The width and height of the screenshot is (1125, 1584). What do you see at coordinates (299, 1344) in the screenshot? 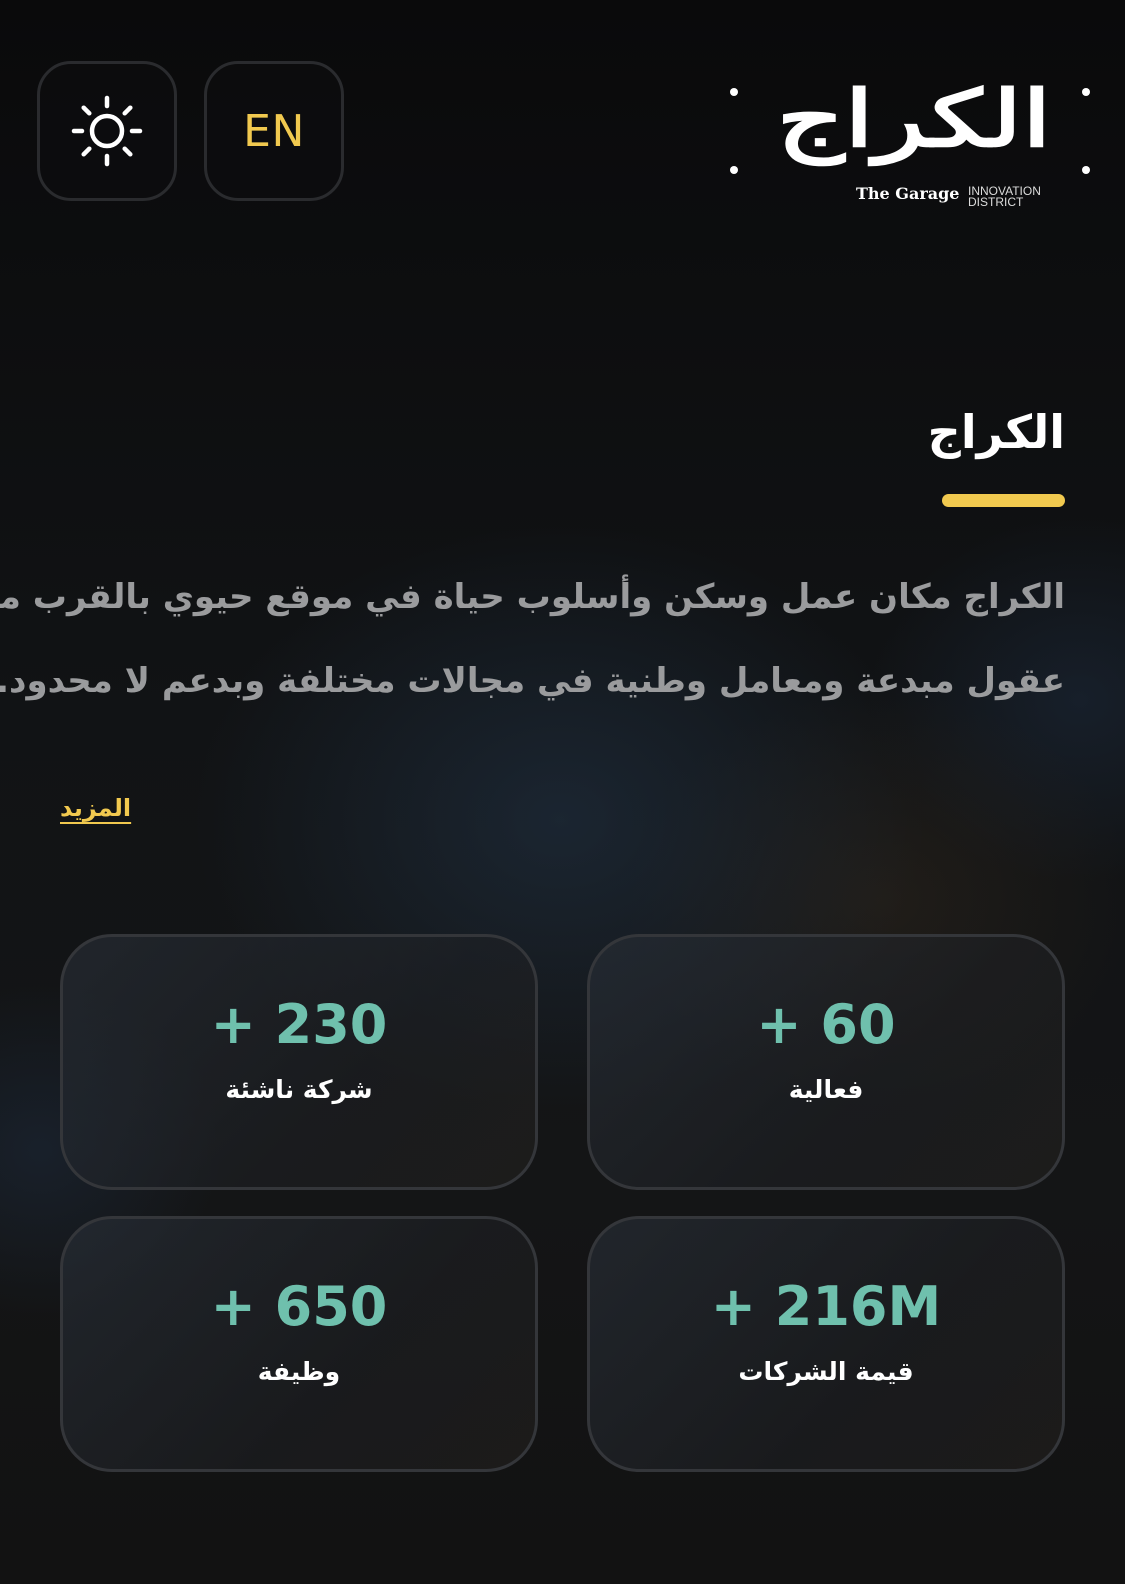
I see `stat-card-jobs: + 650 وظيفة` at bounding box center [299, 1344].